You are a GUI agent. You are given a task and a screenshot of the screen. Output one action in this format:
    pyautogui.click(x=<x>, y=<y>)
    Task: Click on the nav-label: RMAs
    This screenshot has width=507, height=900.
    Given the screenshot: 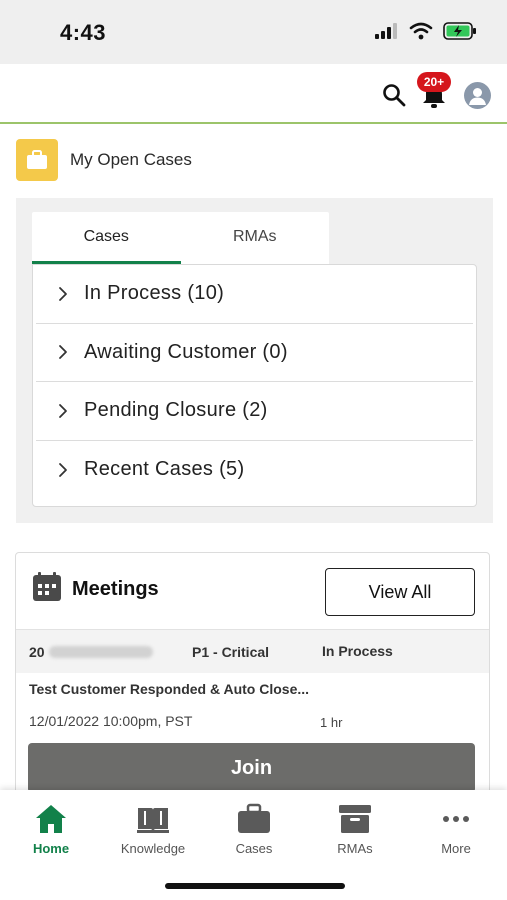 What is the action you would take?
    pyautogui.click(x=355, y=848)
    